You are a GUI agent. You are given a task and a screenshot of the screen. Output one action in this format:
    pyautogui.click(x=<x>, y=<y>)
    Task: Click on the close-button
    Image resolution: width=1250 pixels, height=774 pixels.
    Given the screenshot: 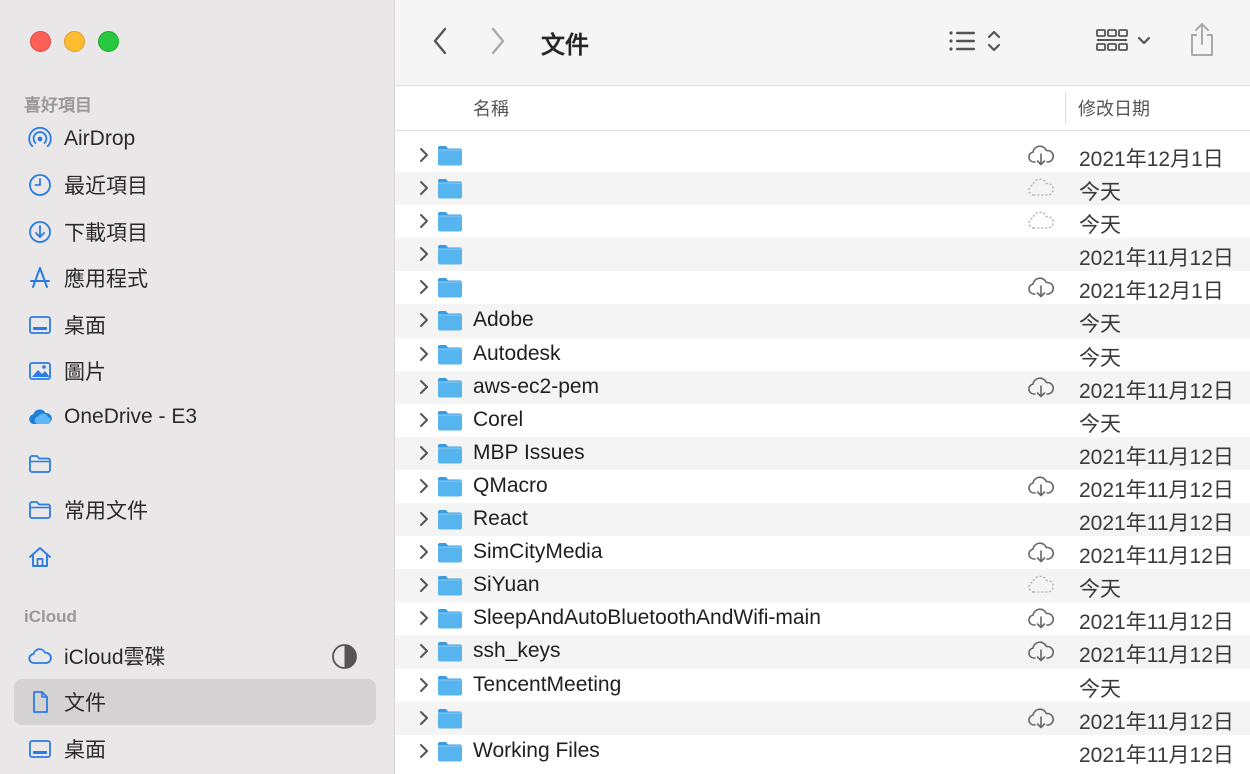 What is the action you would take?
    pyautogui.click(x=40, y=41)
    